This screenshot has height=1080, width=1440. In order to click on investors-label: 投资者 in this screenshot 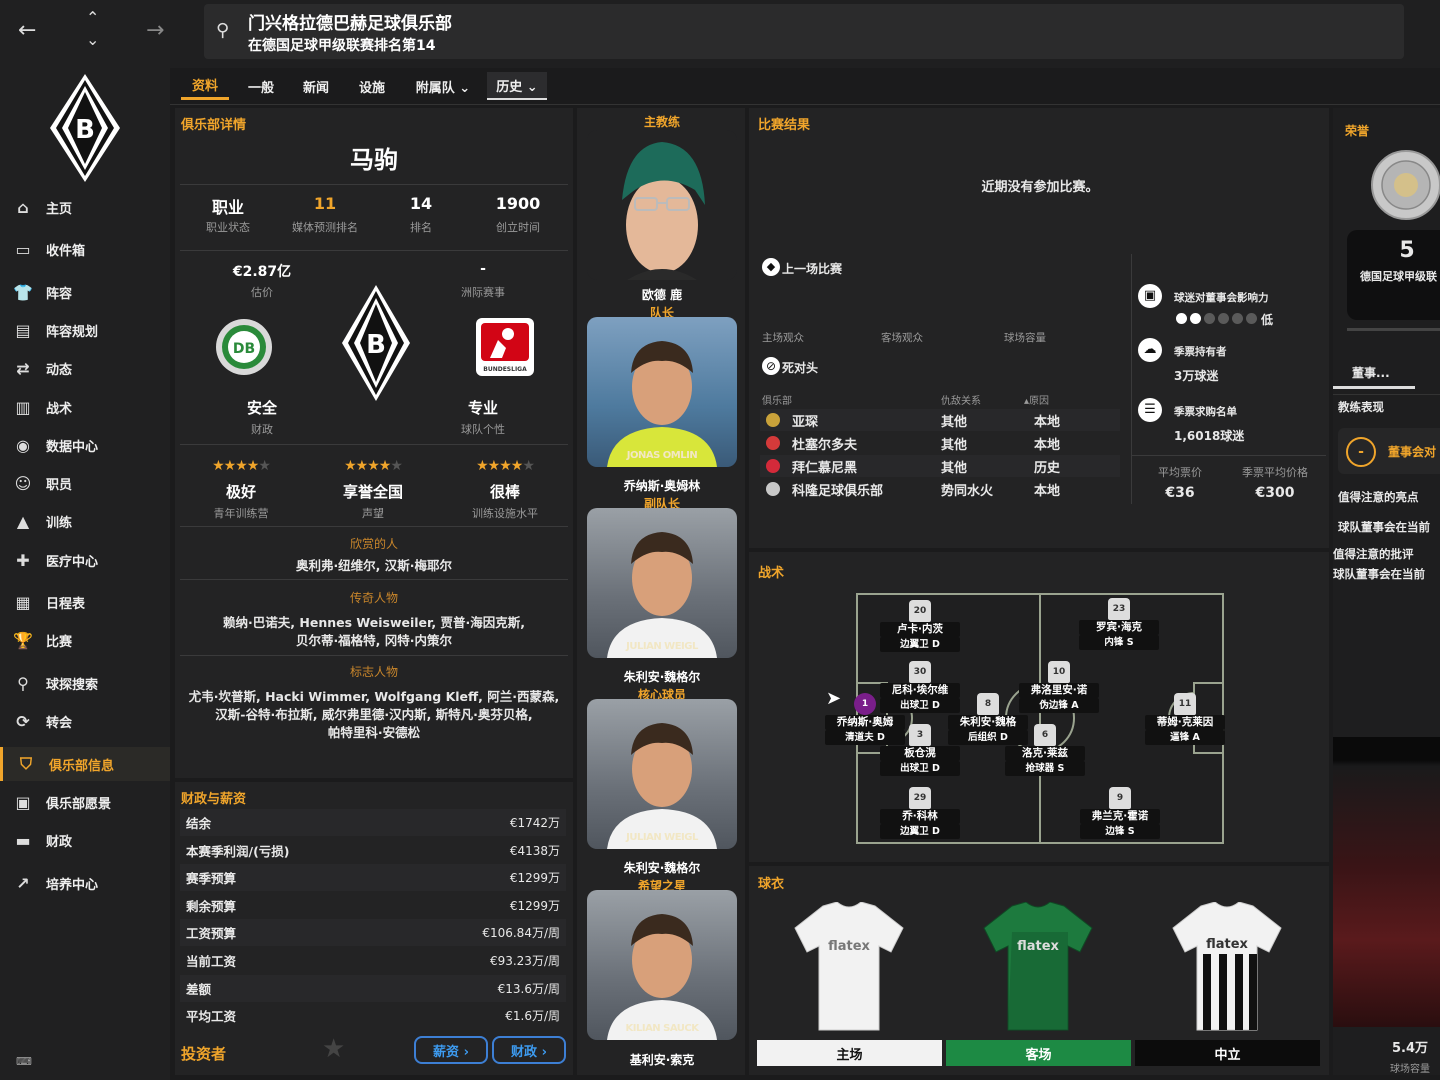, I will do `click(203, 1053)`.